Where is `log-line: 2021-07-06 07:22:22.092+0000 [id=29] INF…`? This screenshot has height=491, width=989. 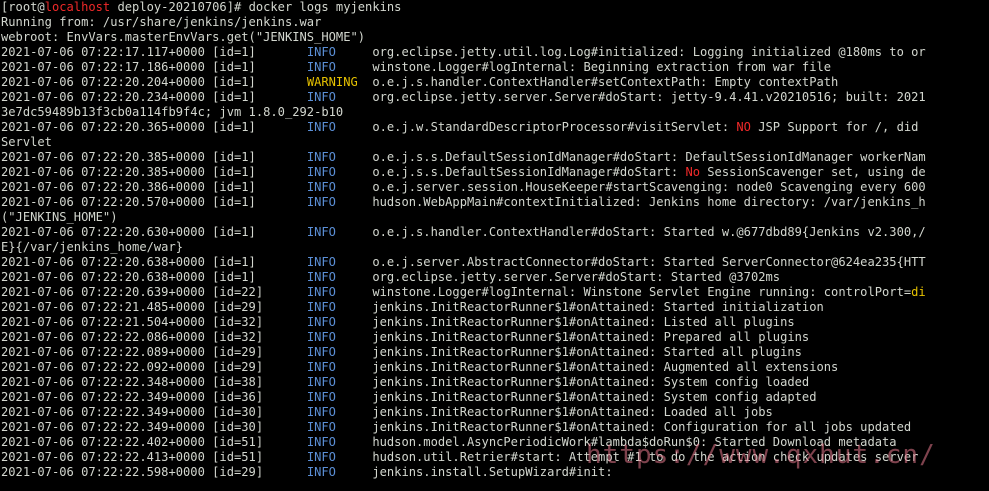 log-line: 2021-07-06 07:22:22.092+0000 [id=29] INF… is located at coordinates (495, 367).